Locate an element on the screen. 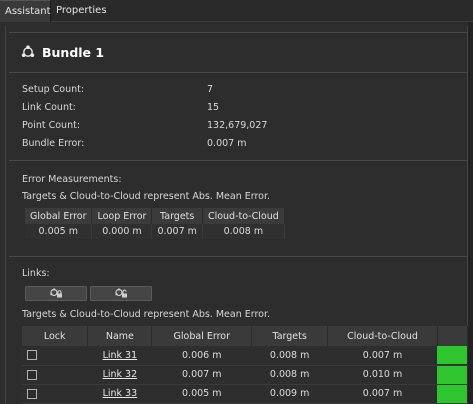 The image size is (473, 404). global-error-value: 0.005 m is located at coordinates (59, 231).